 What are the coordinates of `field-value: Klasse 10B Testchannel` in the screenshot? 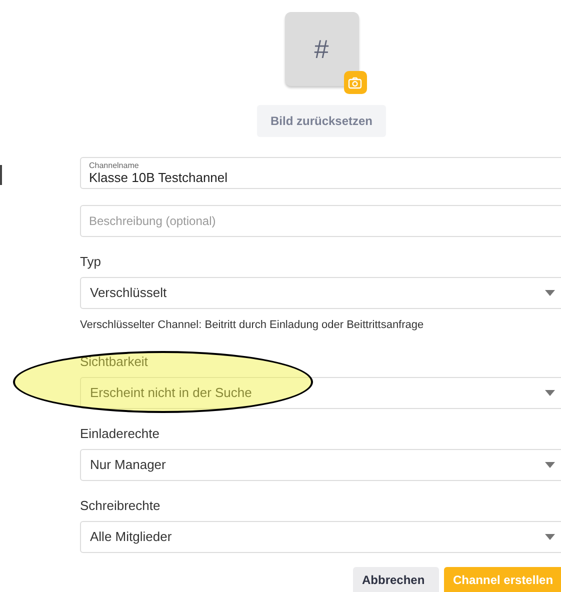 It's located at (159, 177).